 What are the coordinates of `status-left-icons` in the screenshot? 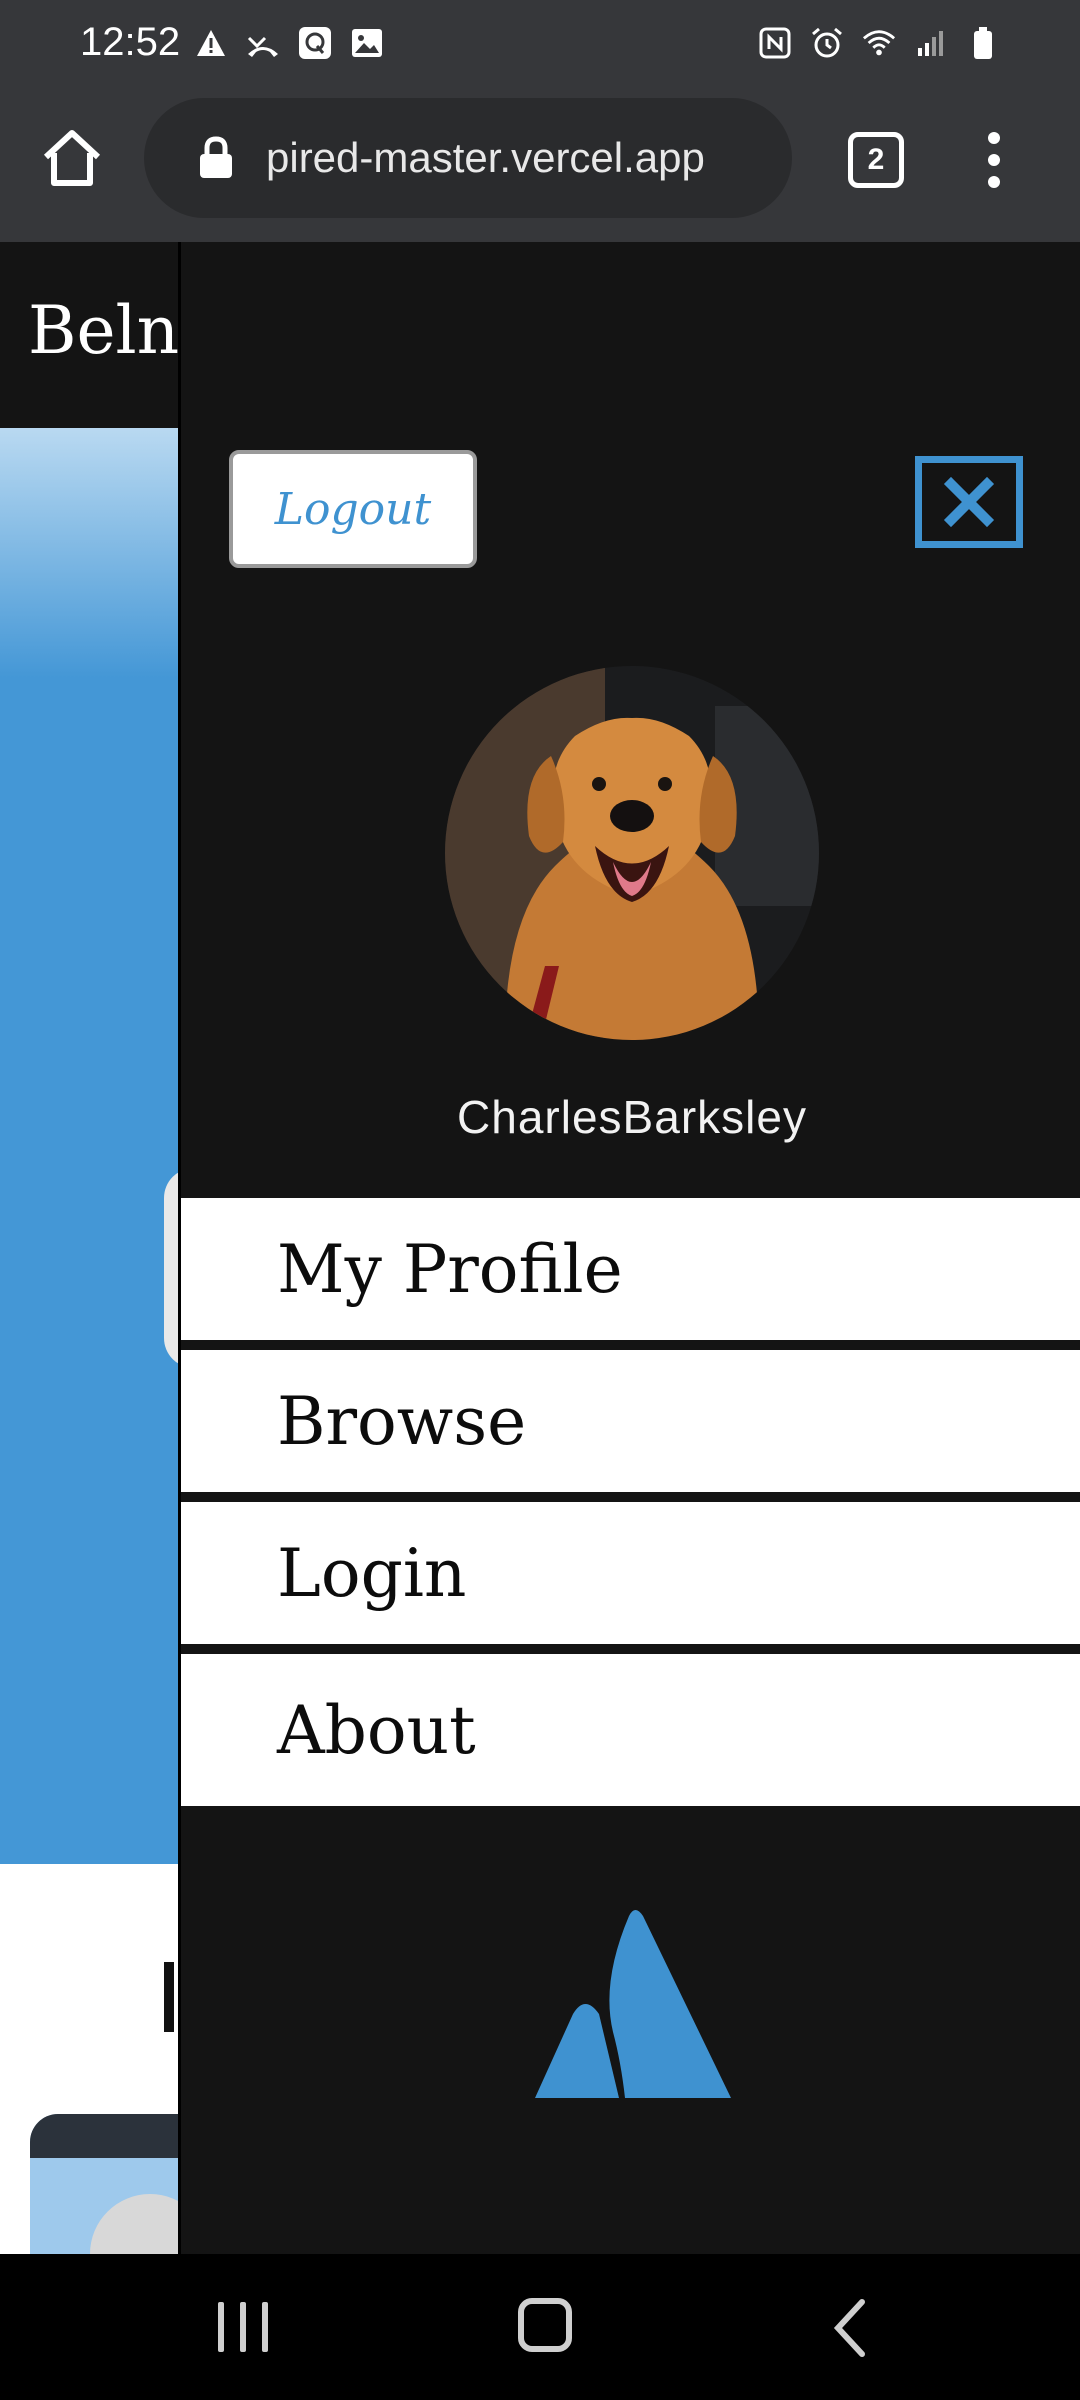 It's located at (289, 43).